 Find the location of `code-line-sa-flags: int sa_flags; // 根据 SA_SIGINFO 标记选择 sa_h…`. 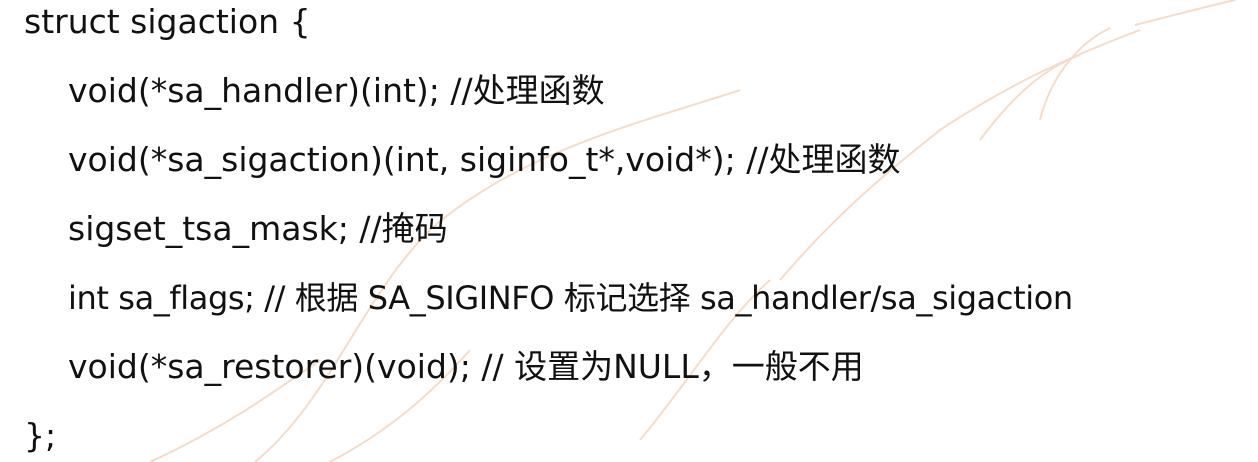

code-line-sa-flags: int sa_flags; // 根据 SA_SIGINFO 标记选择 sa_h… is located at coordinates (570, 298).